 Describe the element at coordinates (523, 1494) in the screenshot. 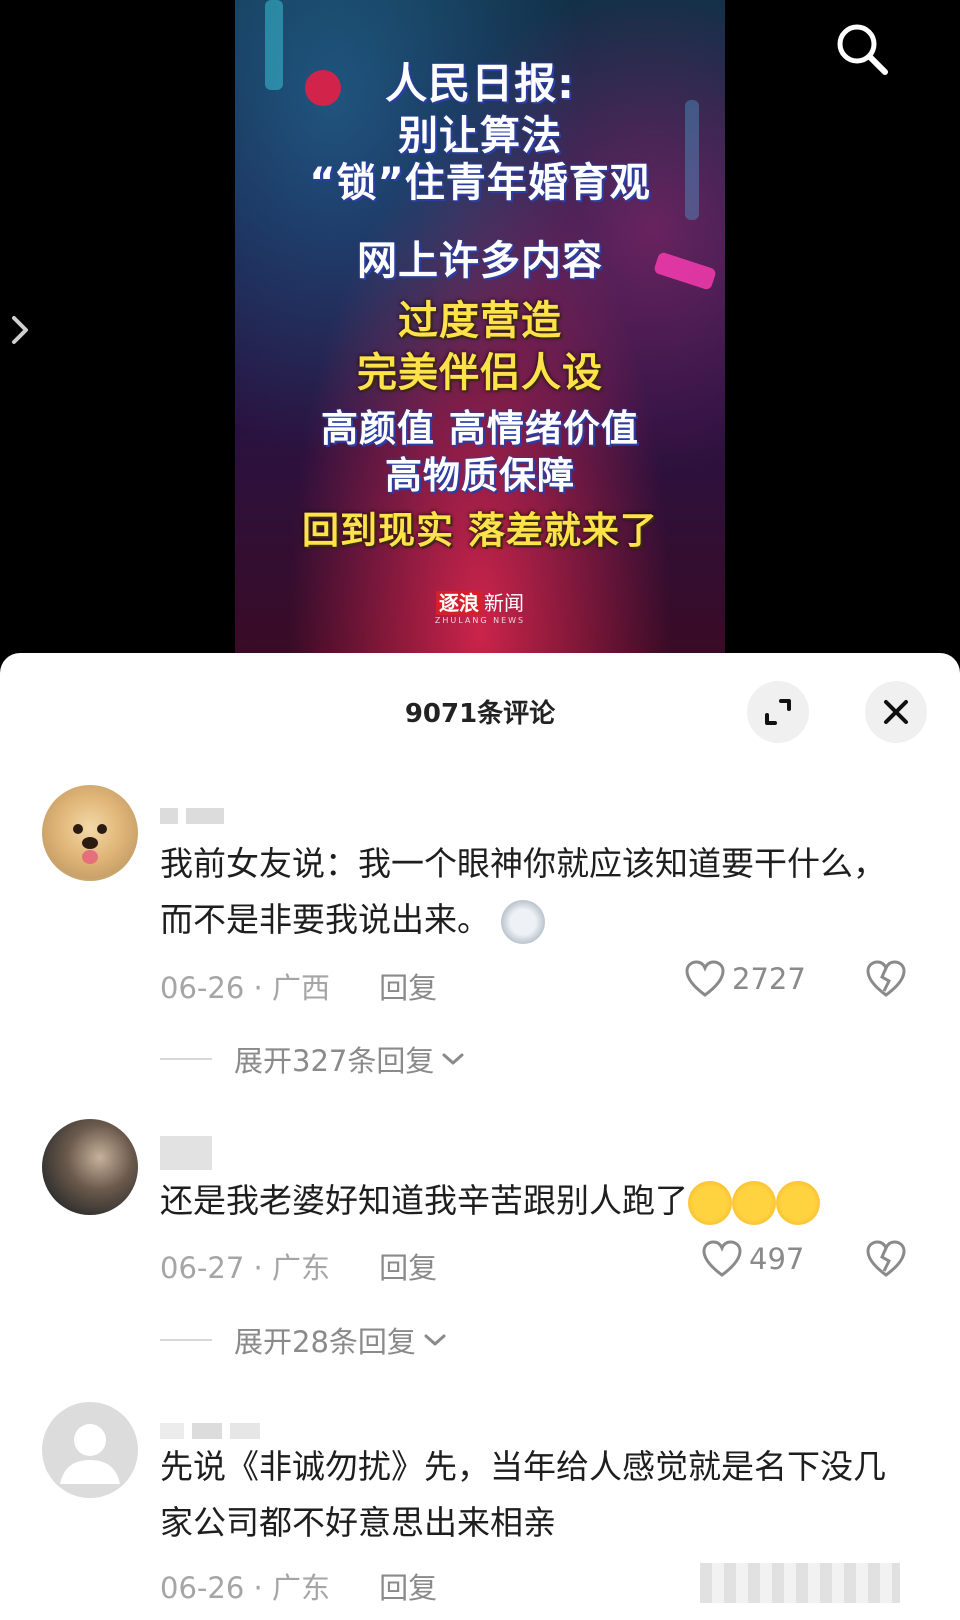

I see `comment-text: 先说《非诚勿扰》先，当年给人感觉就是名下没几家公司都不好意思出来相亲` at that location.